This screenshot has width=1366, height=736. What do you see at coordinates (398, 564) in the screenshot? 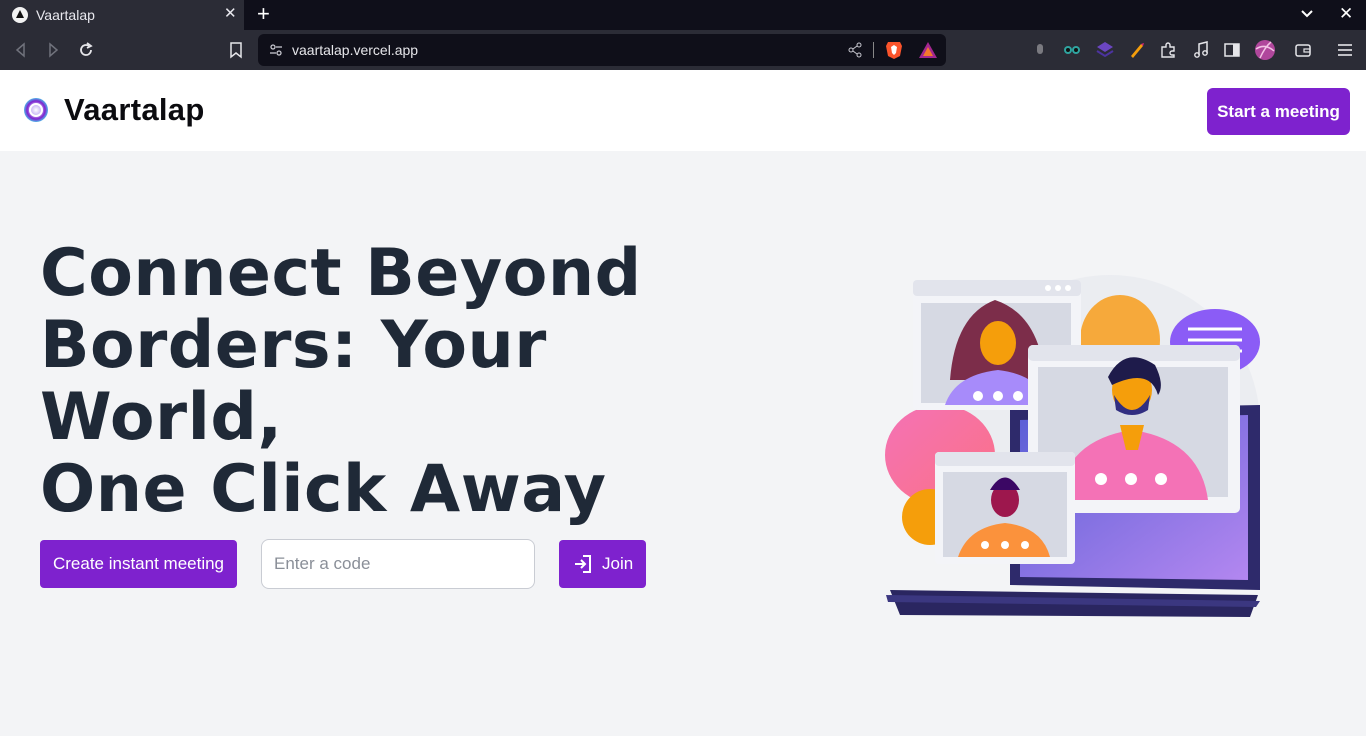
I see `meeting-code-input` at bounding box center [398, 564].